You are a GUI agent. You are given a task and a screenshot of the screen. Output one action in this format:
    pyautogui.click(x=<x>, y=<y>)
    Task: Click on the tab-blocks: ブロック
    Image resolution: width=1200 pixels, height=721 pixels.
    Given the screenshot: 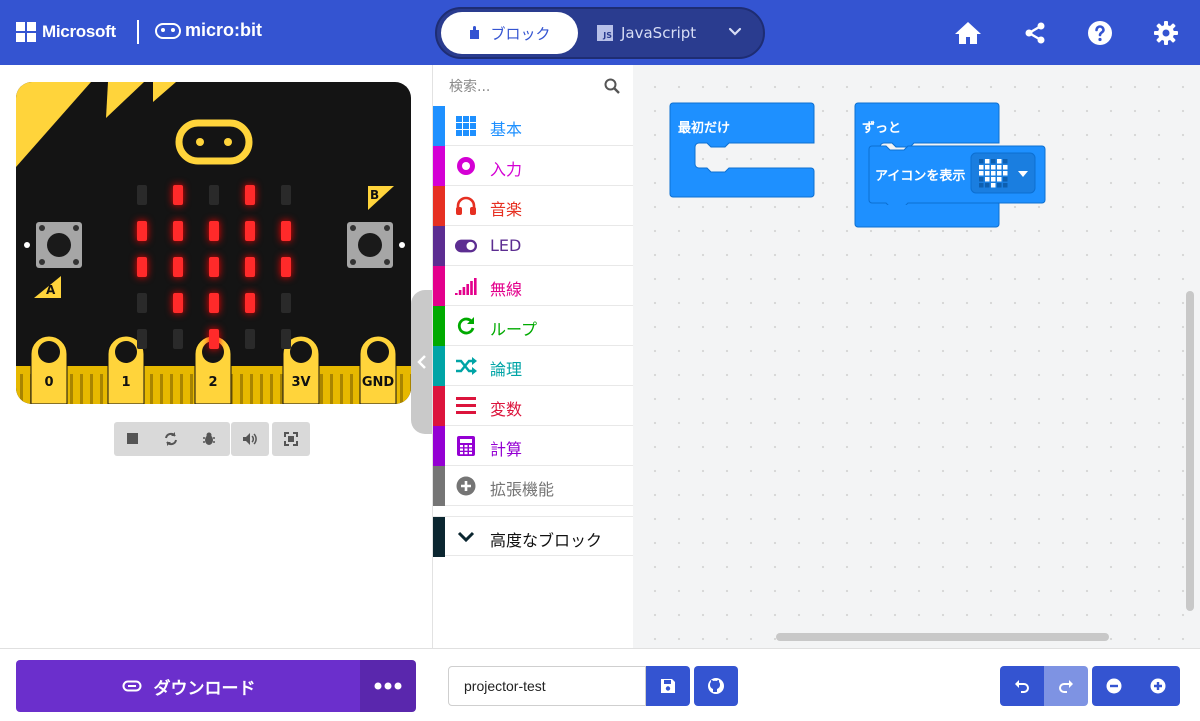 What is the action you would take?
    pyautogui.click(x=509, y=33)
    